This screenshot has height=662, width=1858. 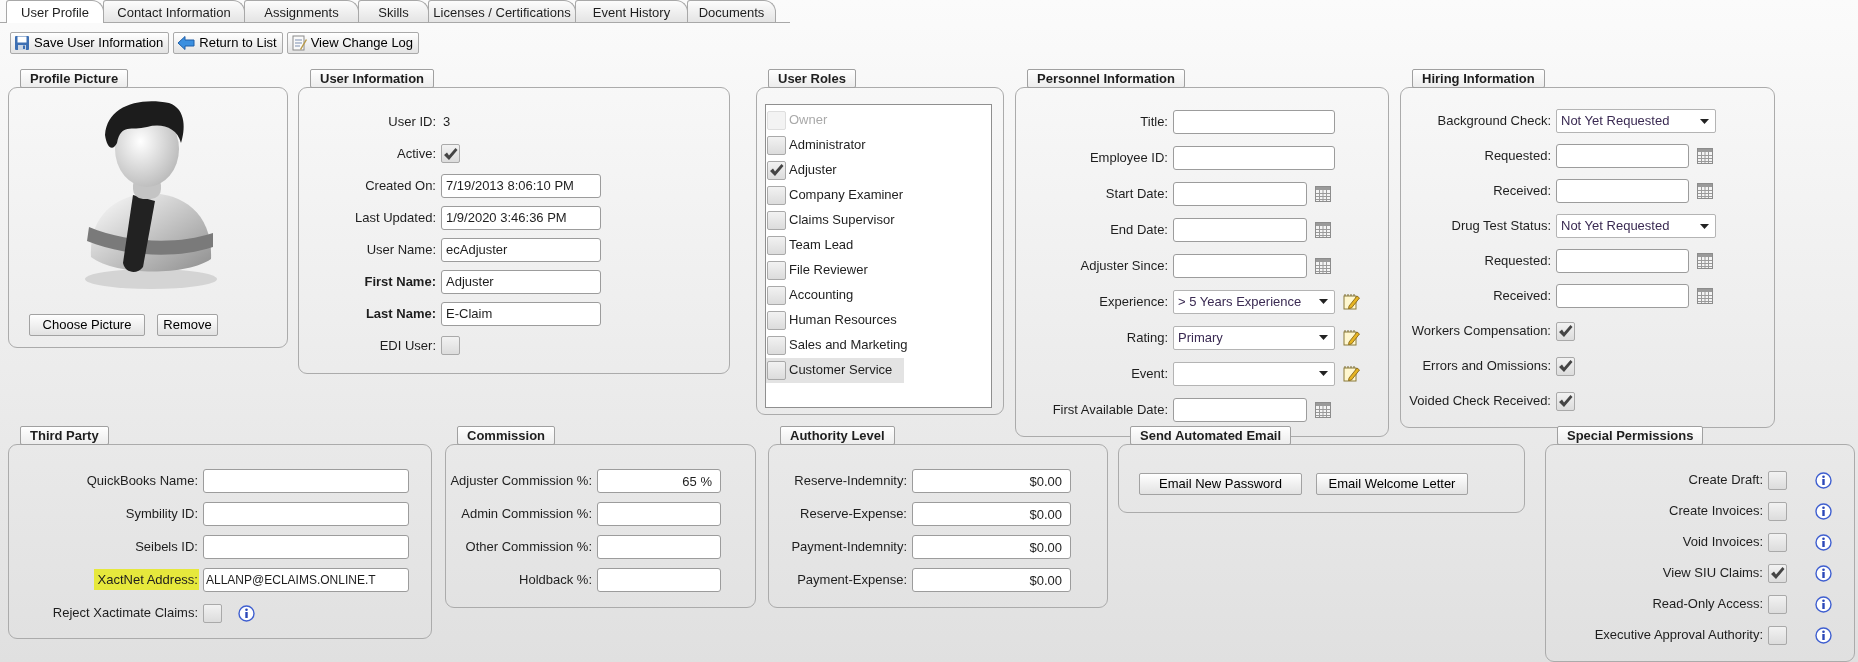 What do you see at coordinates (835, 145) in the screenshot?
I see `role-item: Administrator` at bounding box center [835, 145].